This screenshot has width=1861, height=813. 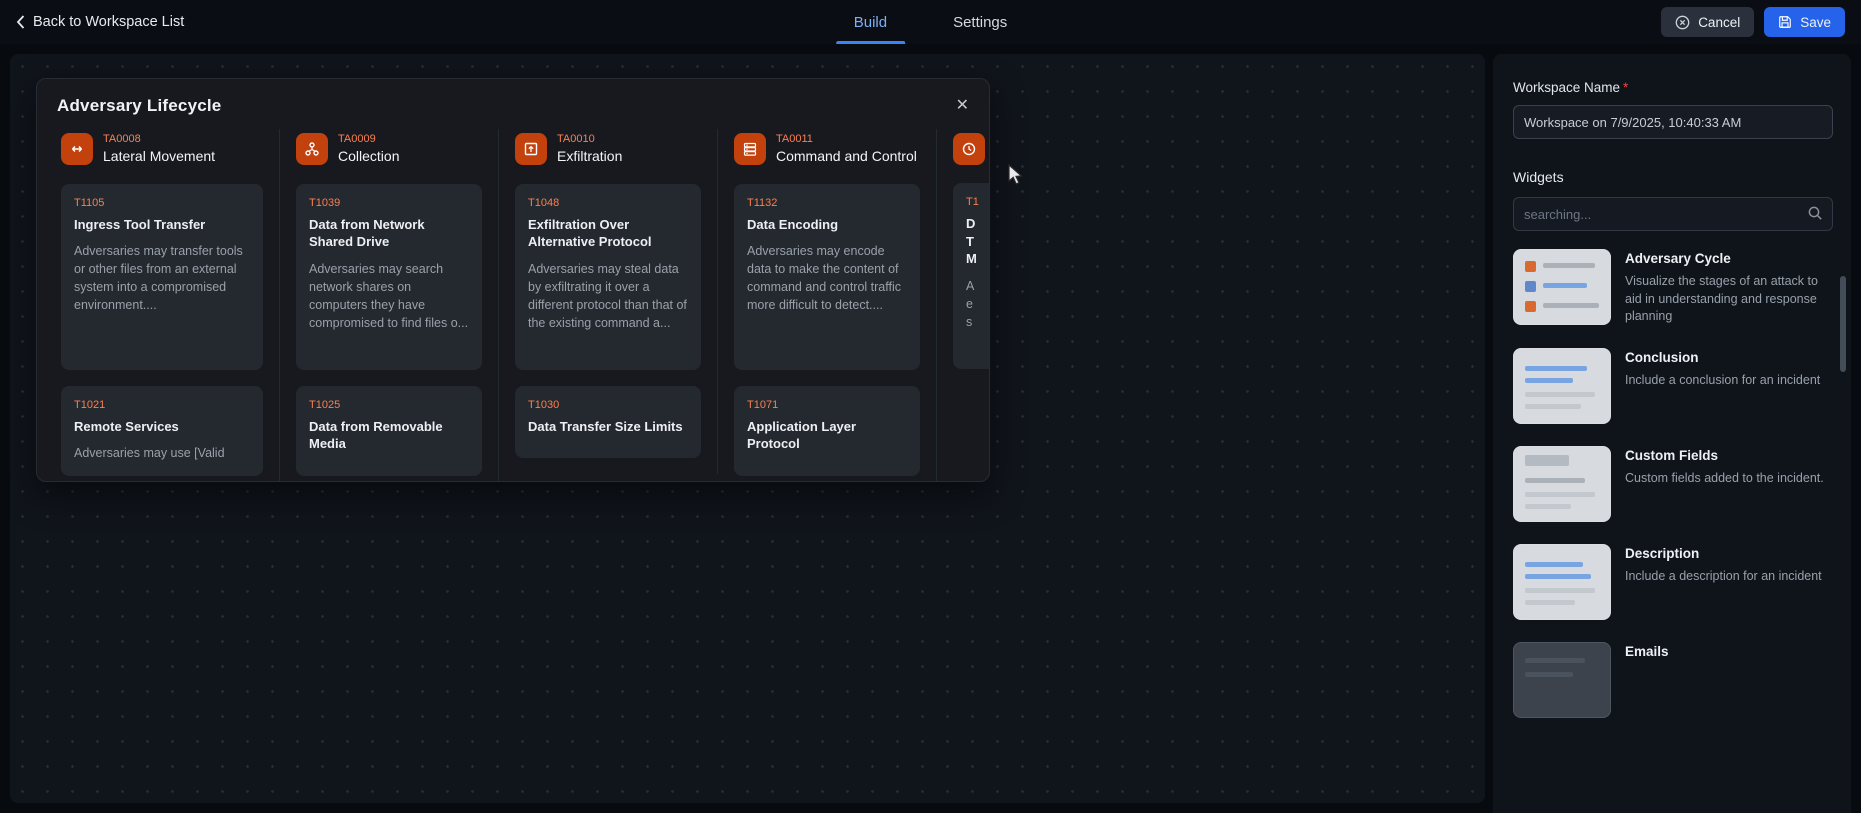 What do you see at coordinates (794, 139) in the screenshot?
I see `tactic-id: TA0011` at bounding box center [794, 139].